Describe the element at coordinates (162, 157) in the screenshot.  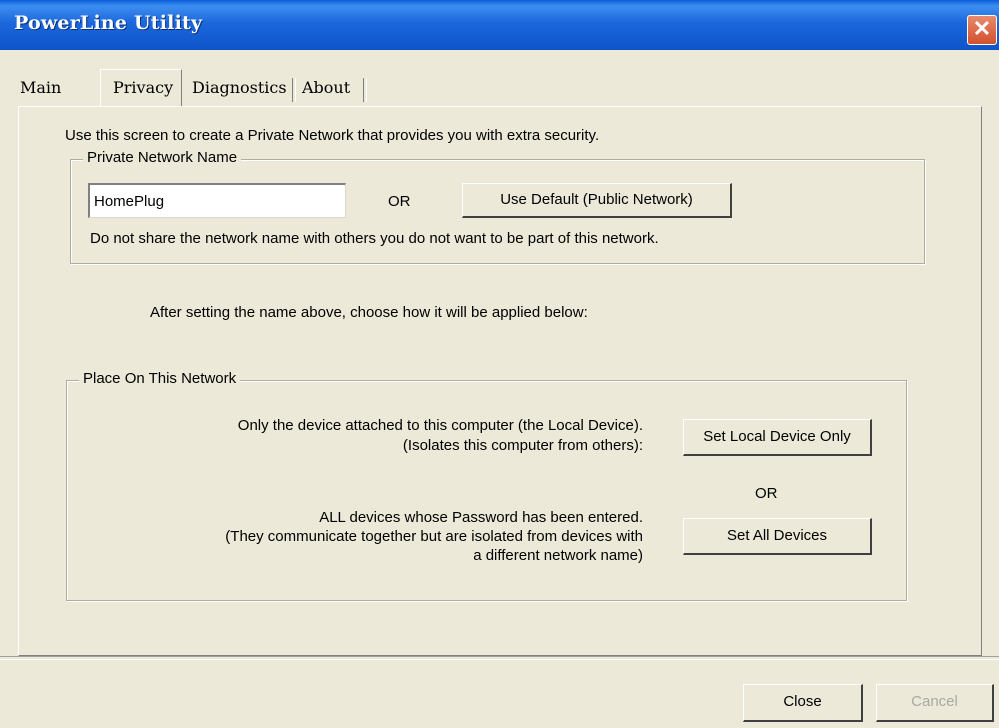
I see `group-legend: Private Network Name` at that location.